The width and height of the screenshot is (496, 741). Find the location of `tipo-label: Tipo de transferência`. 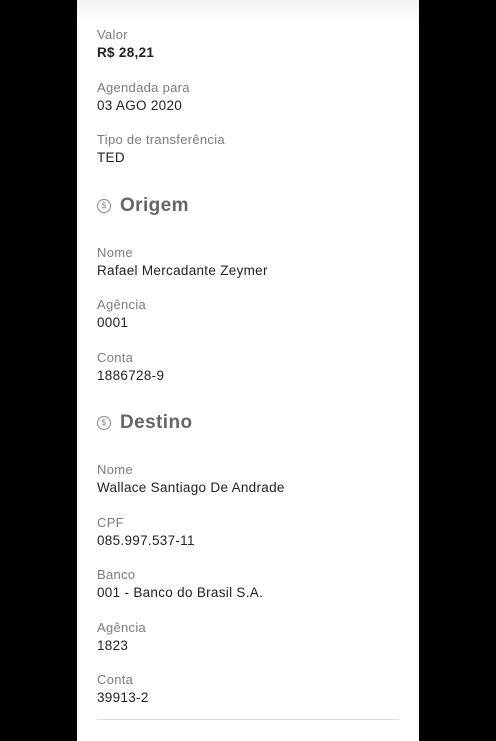

tipo-label: Tipo de transferência is located at coordinates (161, 139).